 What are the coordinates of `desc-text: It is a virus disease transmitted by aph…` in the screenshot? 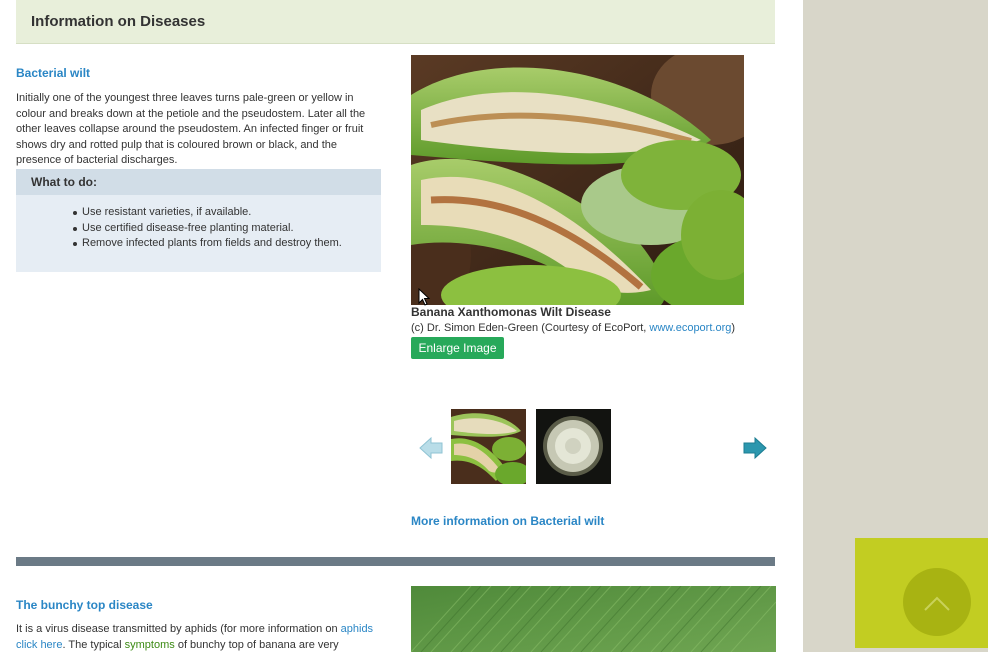 It's located at (178, 629).